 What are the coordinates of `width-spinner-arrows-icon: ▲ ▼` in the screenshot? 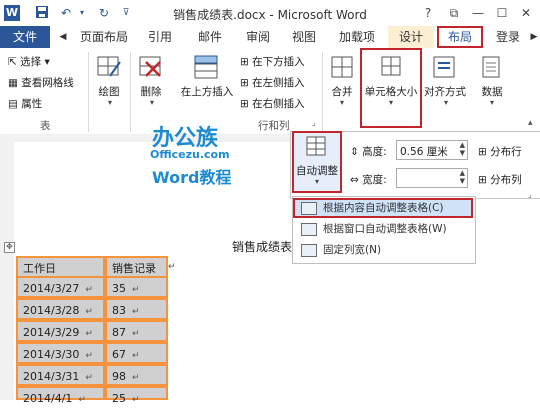 It's located at (462, 177).